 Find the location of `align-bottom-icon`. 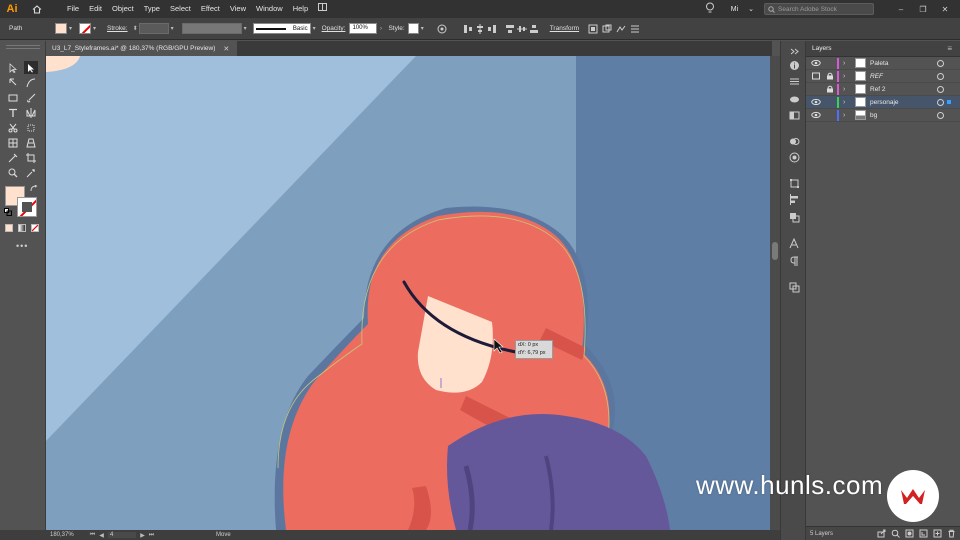

align-bottom-icon is located at coordinates (534, 29).